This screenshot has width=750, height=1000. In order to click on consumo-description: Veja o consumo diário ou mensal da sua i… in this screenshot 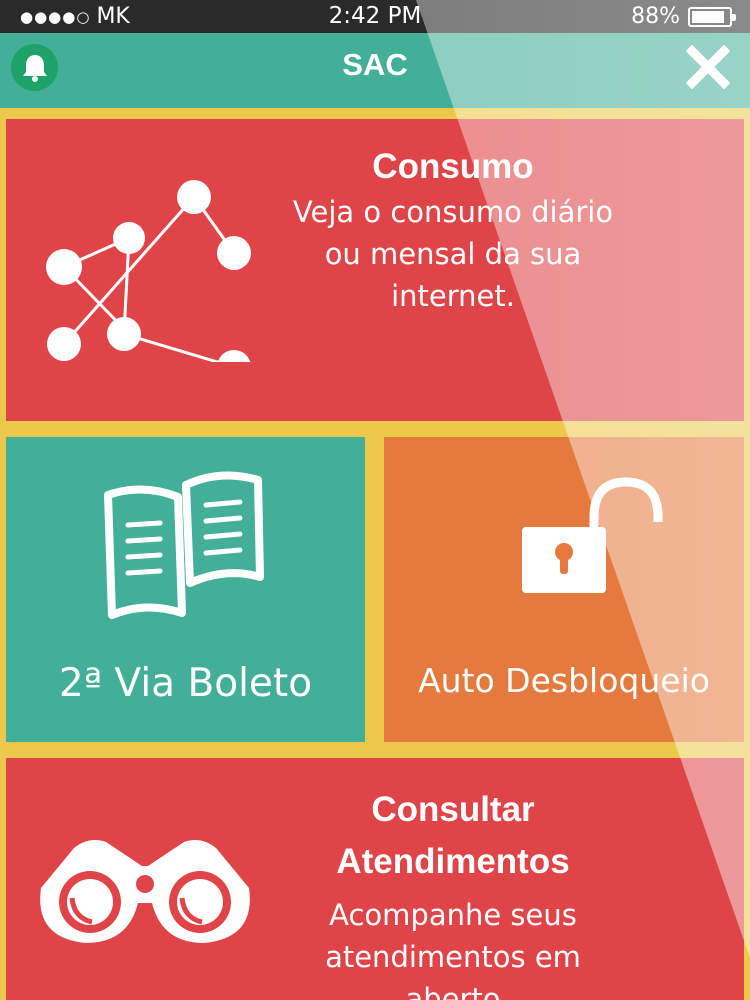, I will do `click(453, 254)`.